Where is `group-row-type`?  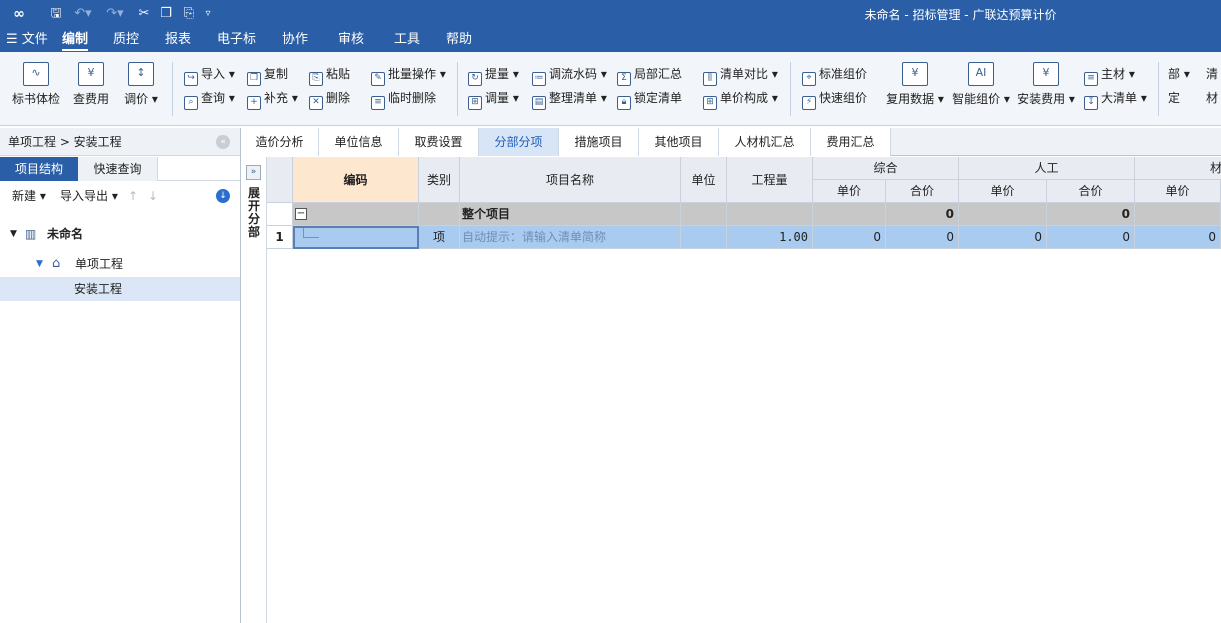 group-row-type is located at coordinates (439, 214).